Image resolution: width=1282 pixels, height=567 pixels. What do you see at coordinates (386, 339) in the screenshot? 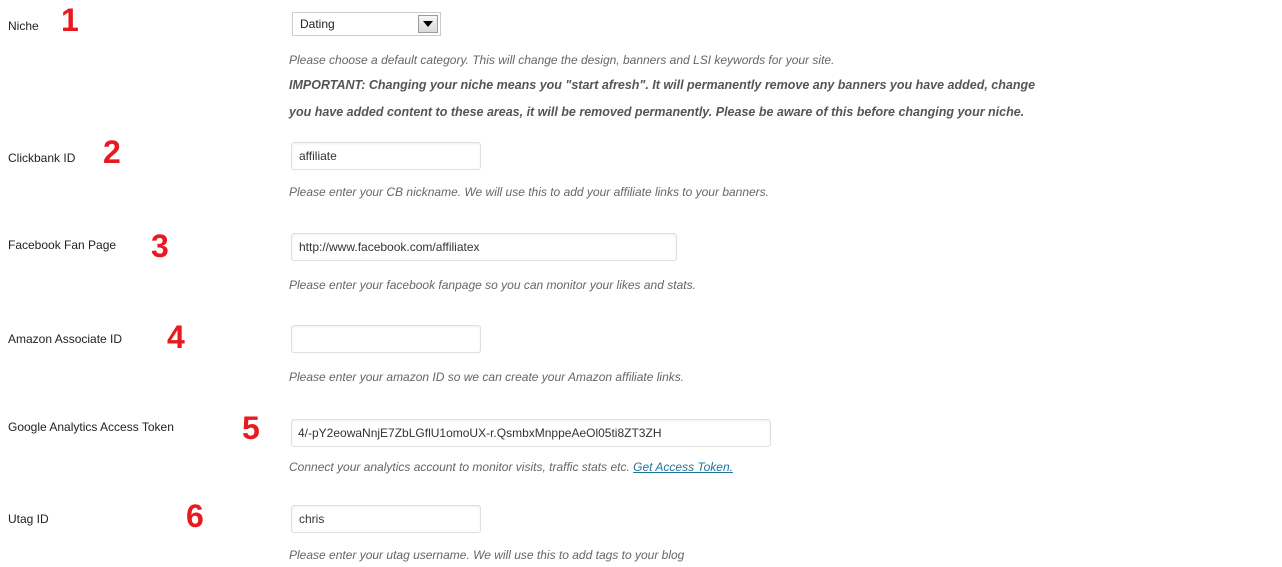
I see `amazon-associate-id-input` at bounding box center [386, 339].